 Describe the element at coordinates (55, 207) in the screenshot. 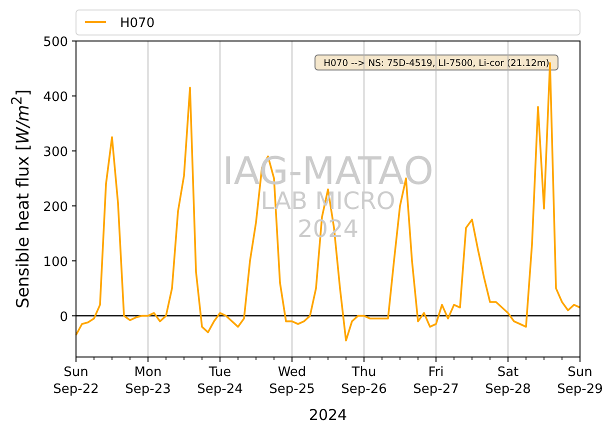

I see `y-tick-label: 200` at that location.